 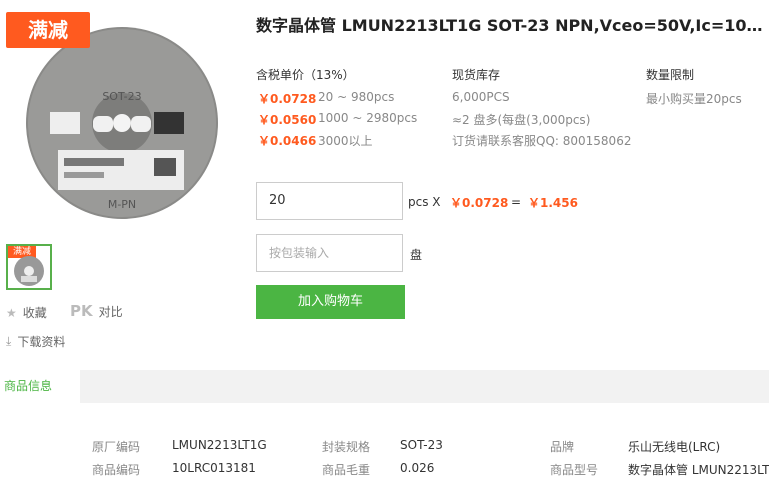 What do you see at coordinates (674, 447) in the screenshot?
I see `spec-value: 乐山无线电(LRC)` at bounding box center [674, 447].